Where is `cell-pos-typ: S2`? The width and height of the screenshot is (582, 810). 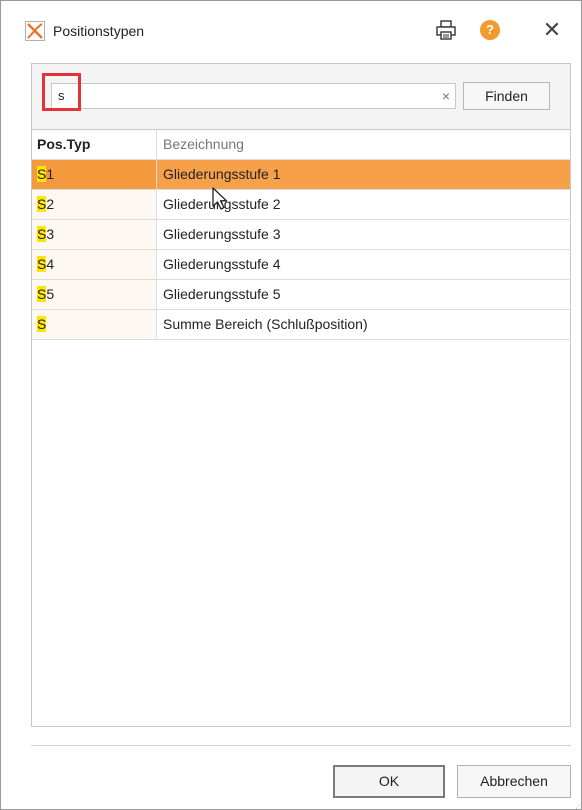
cell-pos-typ: S2 is located at coordinates (94, 204).